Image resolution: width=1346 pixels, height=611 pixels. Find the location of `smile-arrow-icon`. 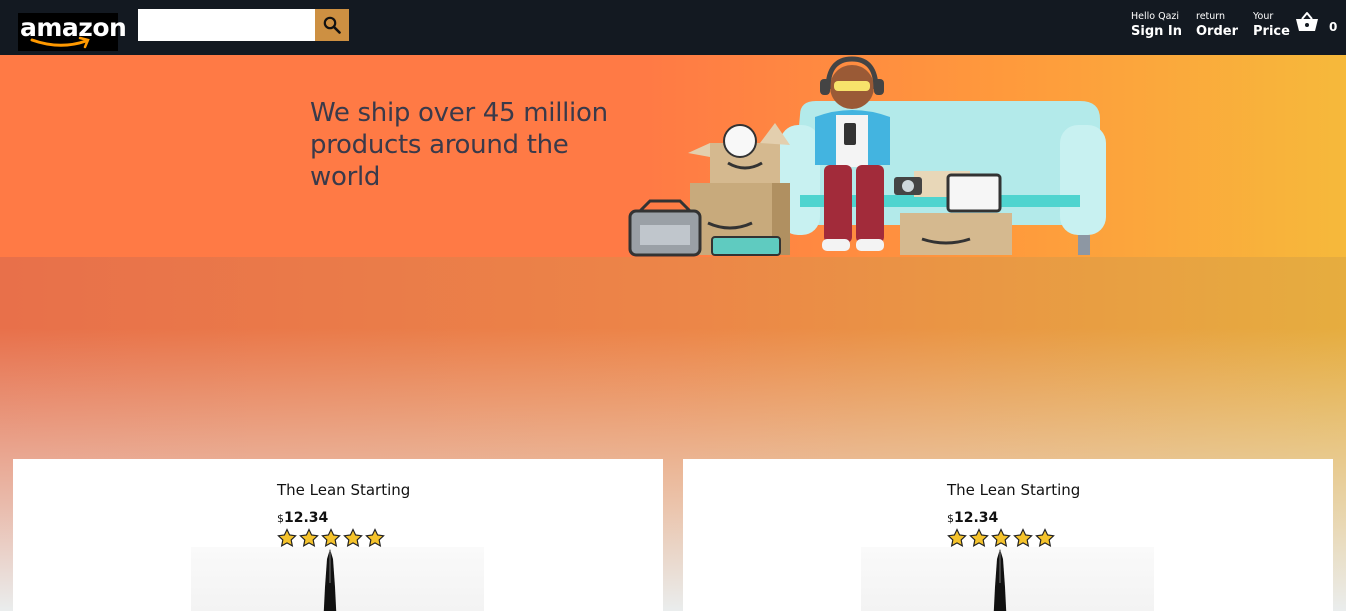

smile-arrow-icon is located at coordinates (60, 42).